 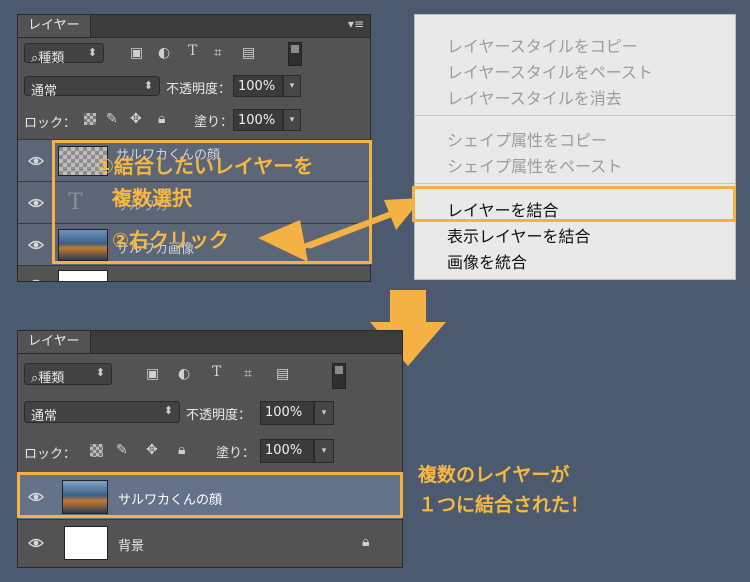 I want to click on layer-row: 背景 🔒︎, so click(x=210, y=542).